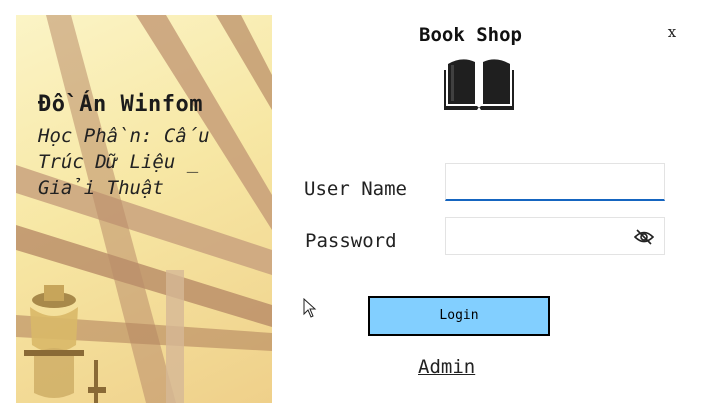  What do you see at coordinates (644, 239) in the screenshot?
I see `eye-slash-icon` at bounding box center [644, 239].